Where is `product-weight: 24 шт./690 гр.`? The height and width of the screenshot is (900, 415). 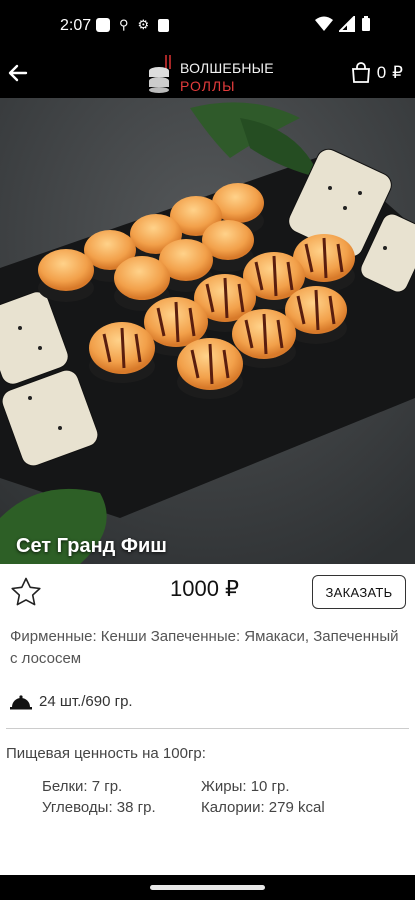
product-weight: 24 шт./690 гр. is located at coordinates (71, 701).